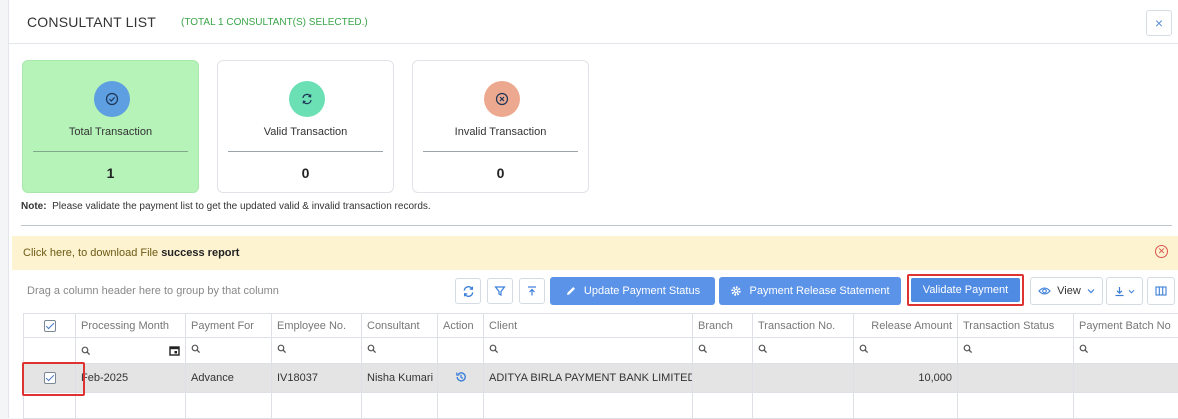 The height and width of the screenshot is (419, 1178). Describe the element at coordinates (906, 326) in the screenshot. I see `column-header: Release Amount` at that location.